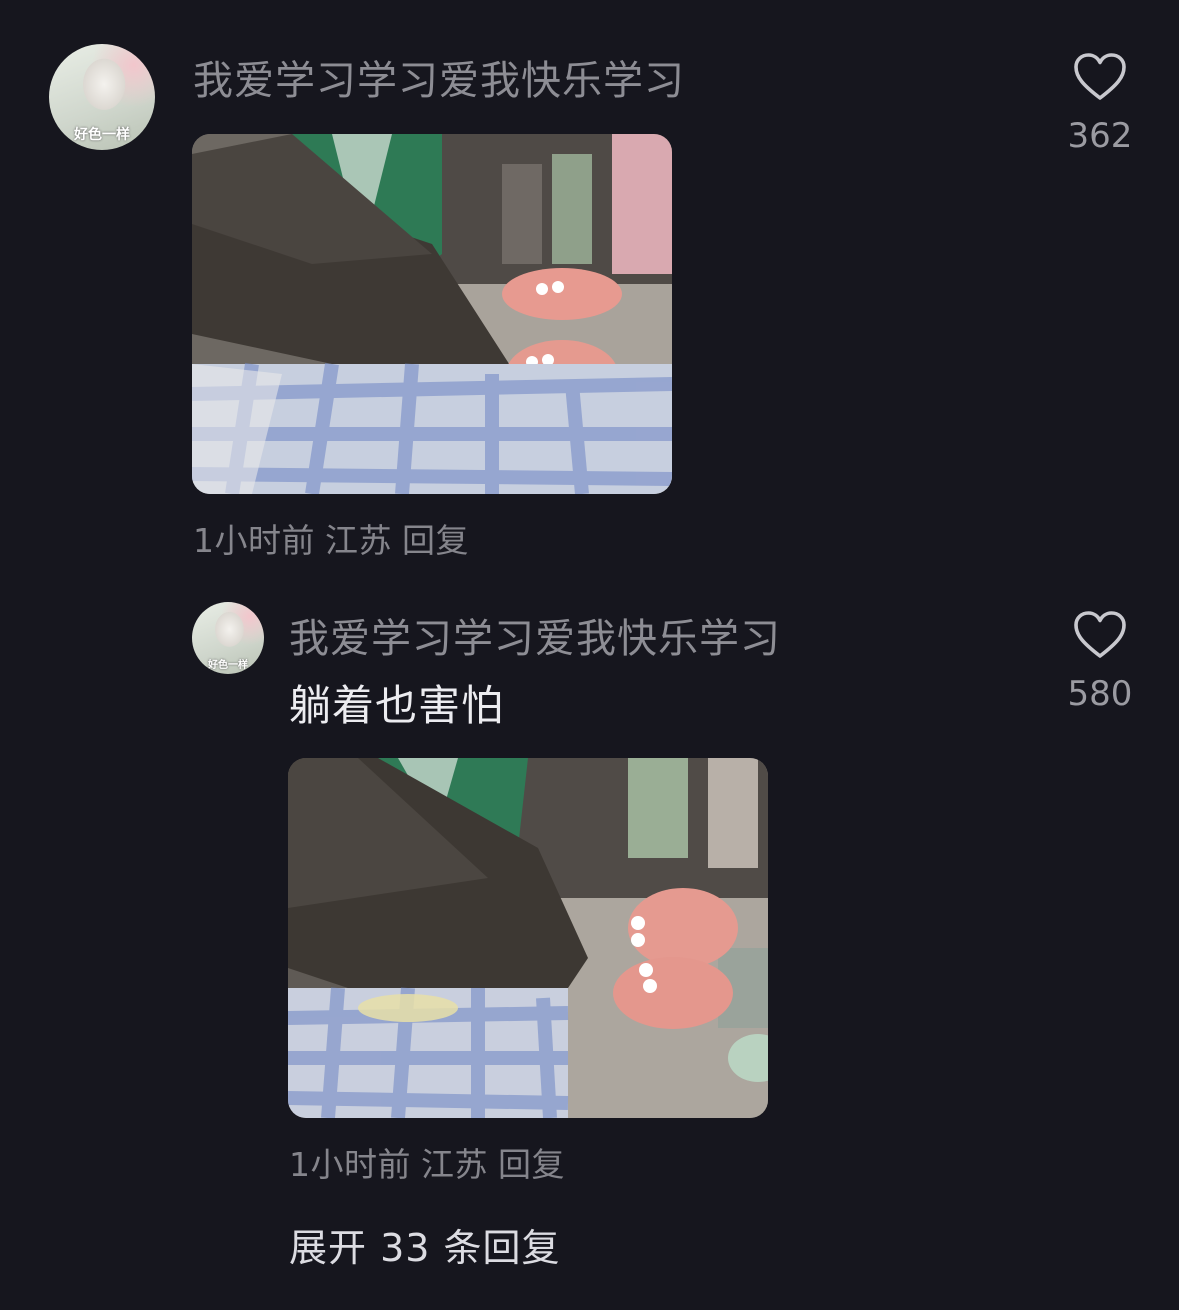 This screenshot has width=1179, height=1310. Describe the element at coordinates (439, 77) in the screenshot. I see `comment-username: 我爱学习学习爱我快乐学习` at that location.